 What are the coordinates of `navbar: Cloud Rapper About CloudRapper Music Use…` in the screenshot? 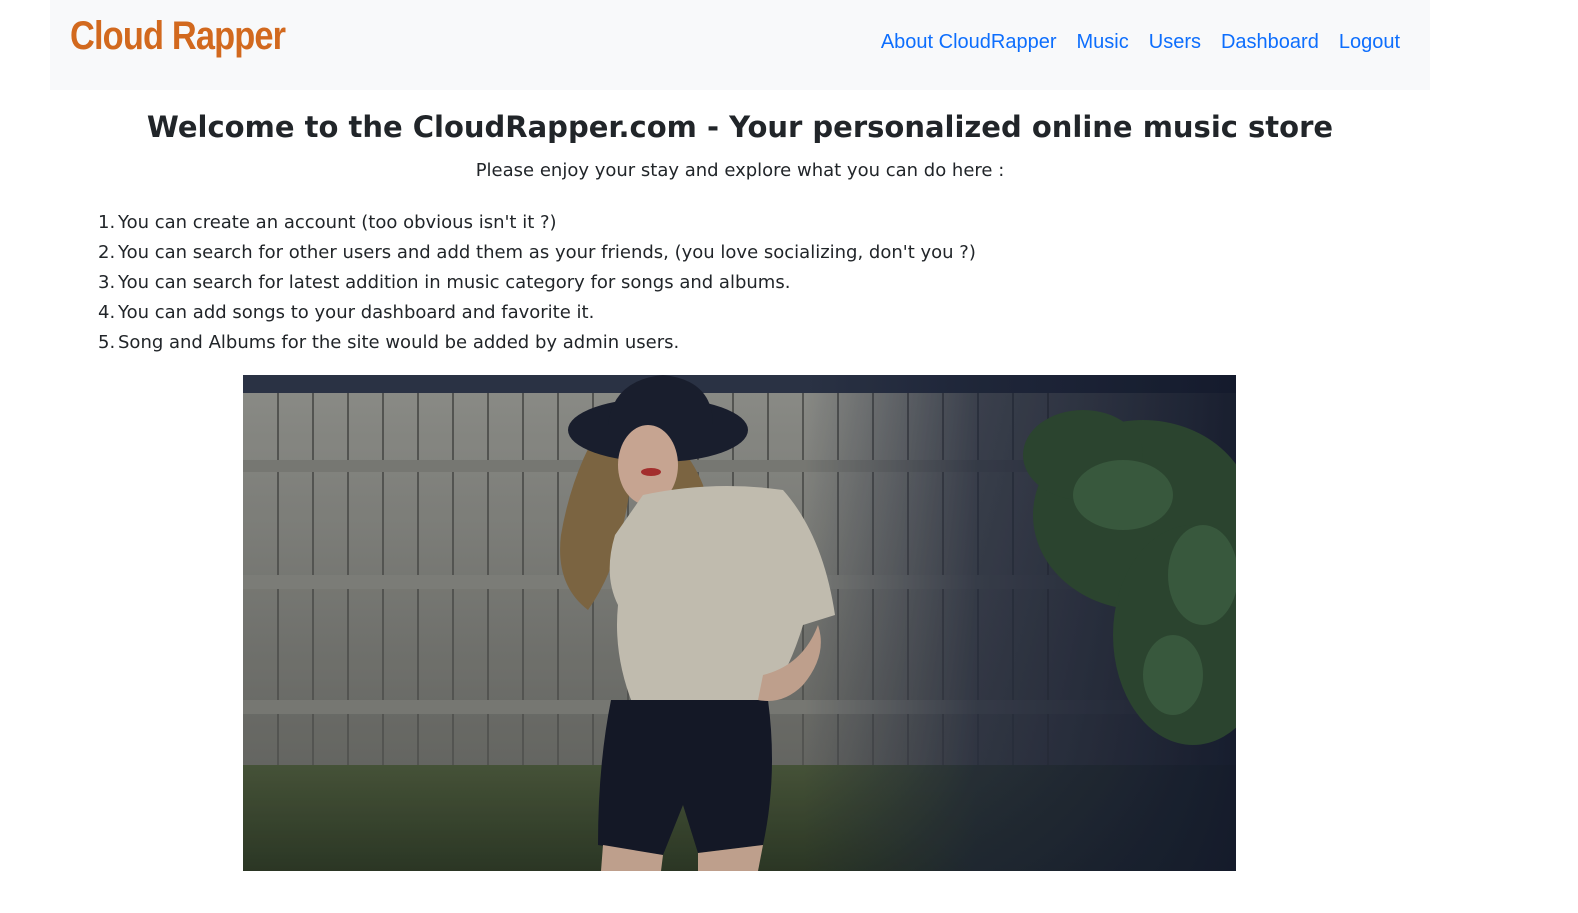 It's located at (740, 45).